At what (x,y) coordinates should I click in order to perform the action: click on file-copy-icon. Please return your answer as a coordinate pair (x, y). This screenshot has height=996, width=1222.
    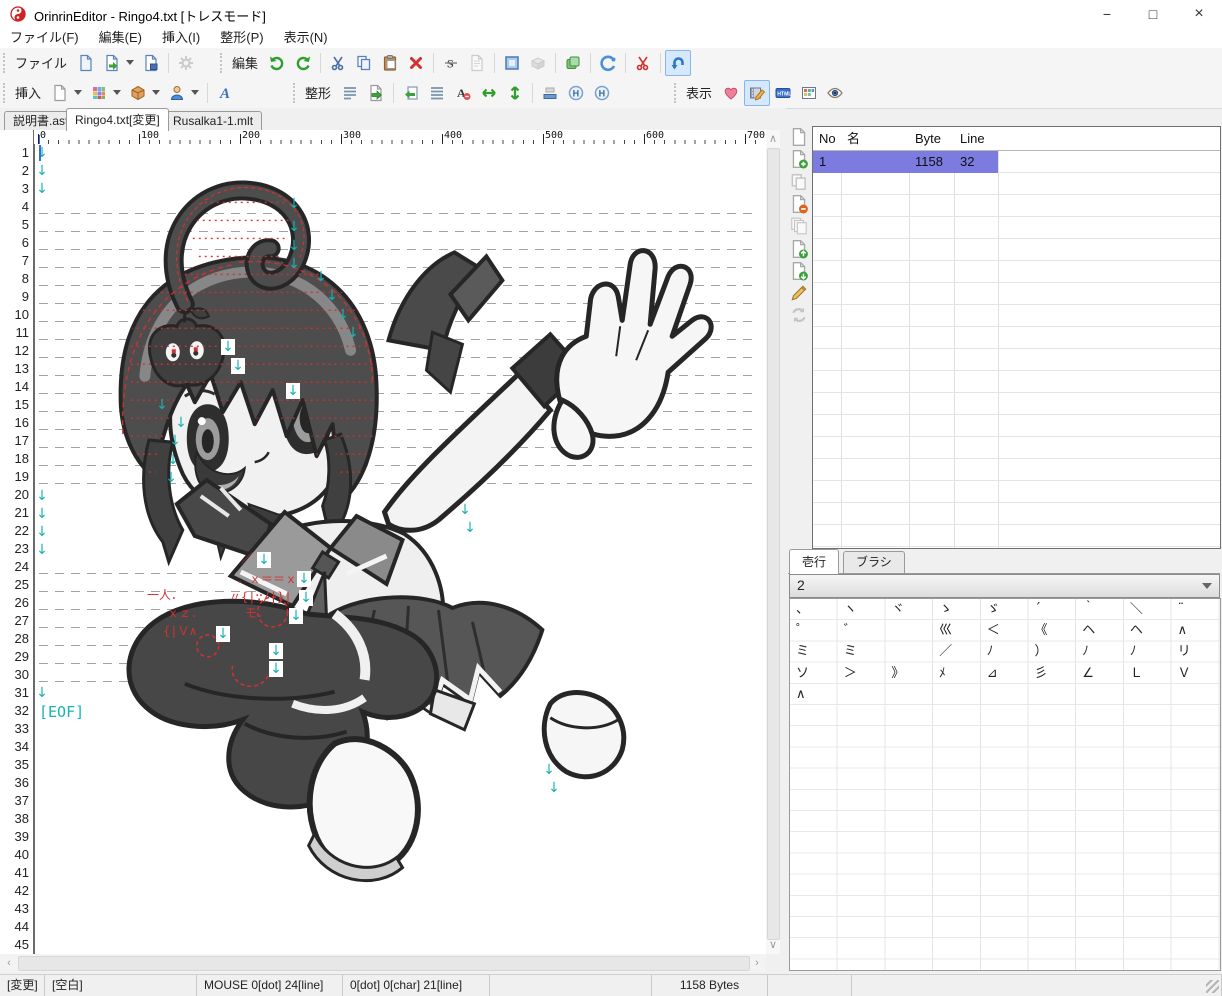
    Looking at the image, I should click on (799, 182).